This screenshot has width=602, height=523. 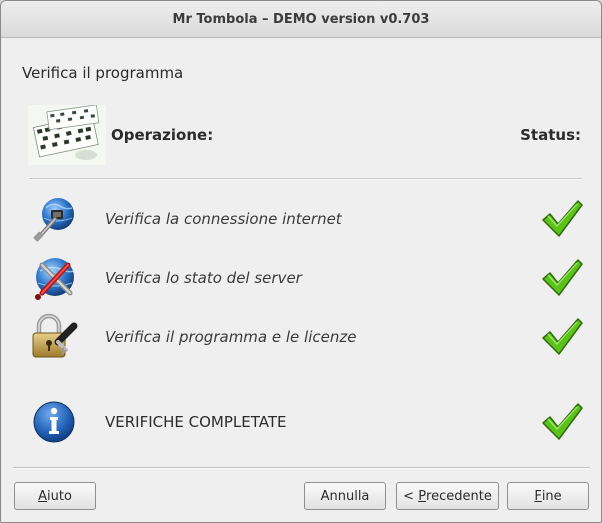 I want to click on title-bar: Mr Tombola – DEMO version v0.703, so click(x=301, y=19).